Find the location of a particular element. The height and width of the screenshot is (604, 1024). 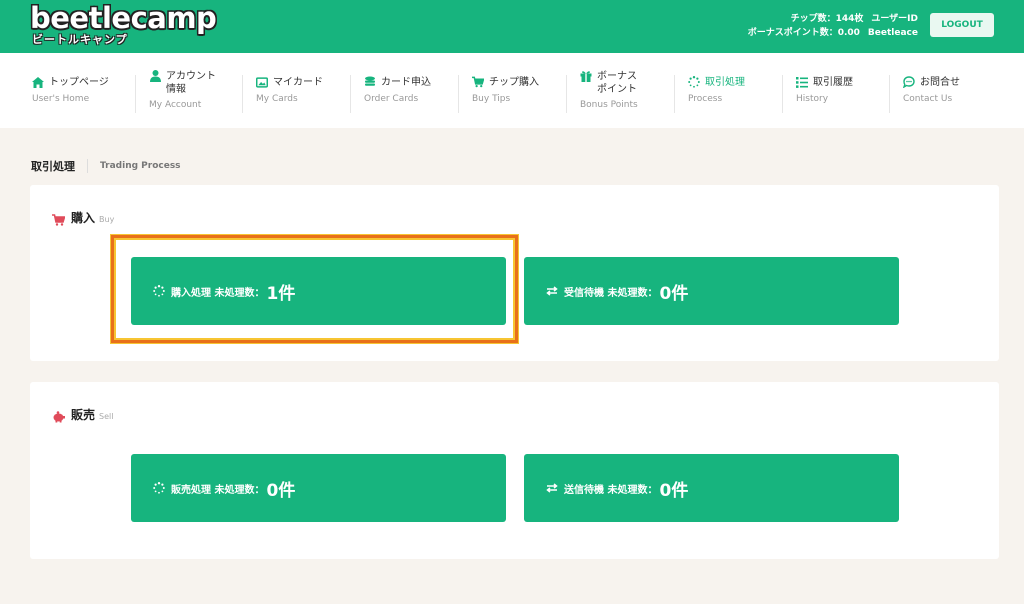

tile-label: 送信待機 未処理数： is located at coordinates (611, 490).